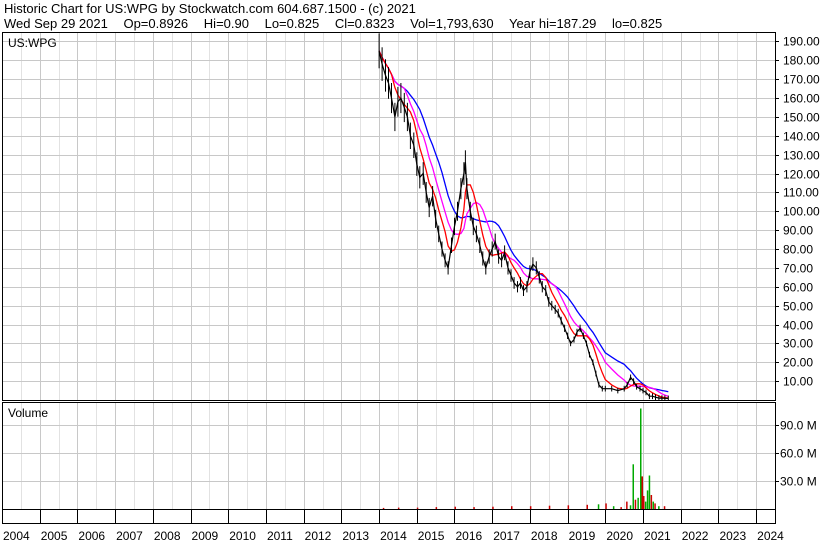 This screenshot has width=830, height=543. Describe the element at coordinates (801, 80) in the screenshot. I see `price-tick-label: 170.00` at that location.